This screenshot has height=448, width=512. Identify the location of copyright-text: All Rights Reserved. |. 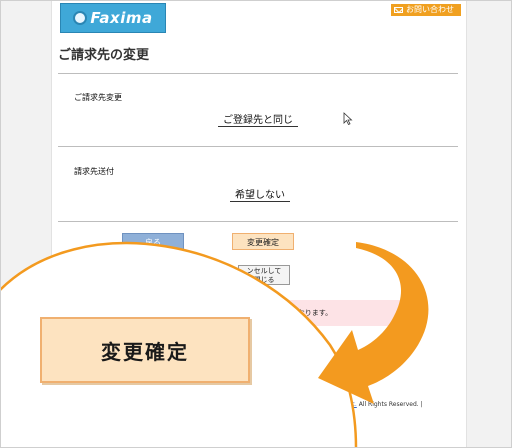
(389, 404).